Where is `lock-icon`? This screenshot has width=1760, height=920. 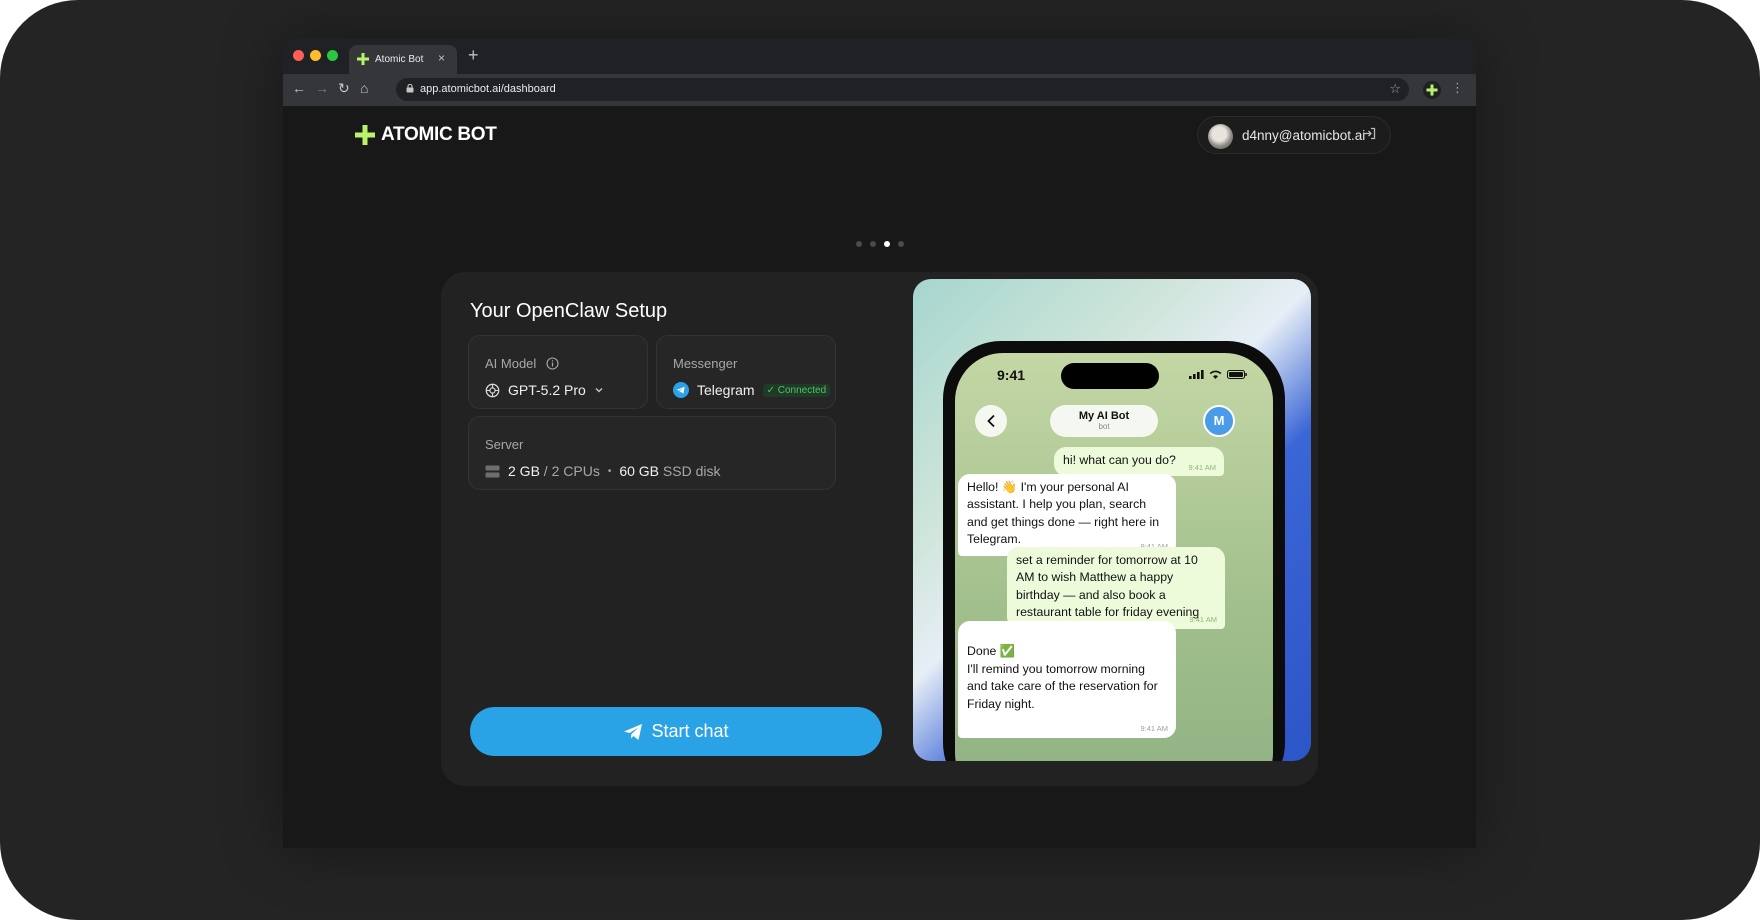 lock-icon is located at coordinates (410, 88).